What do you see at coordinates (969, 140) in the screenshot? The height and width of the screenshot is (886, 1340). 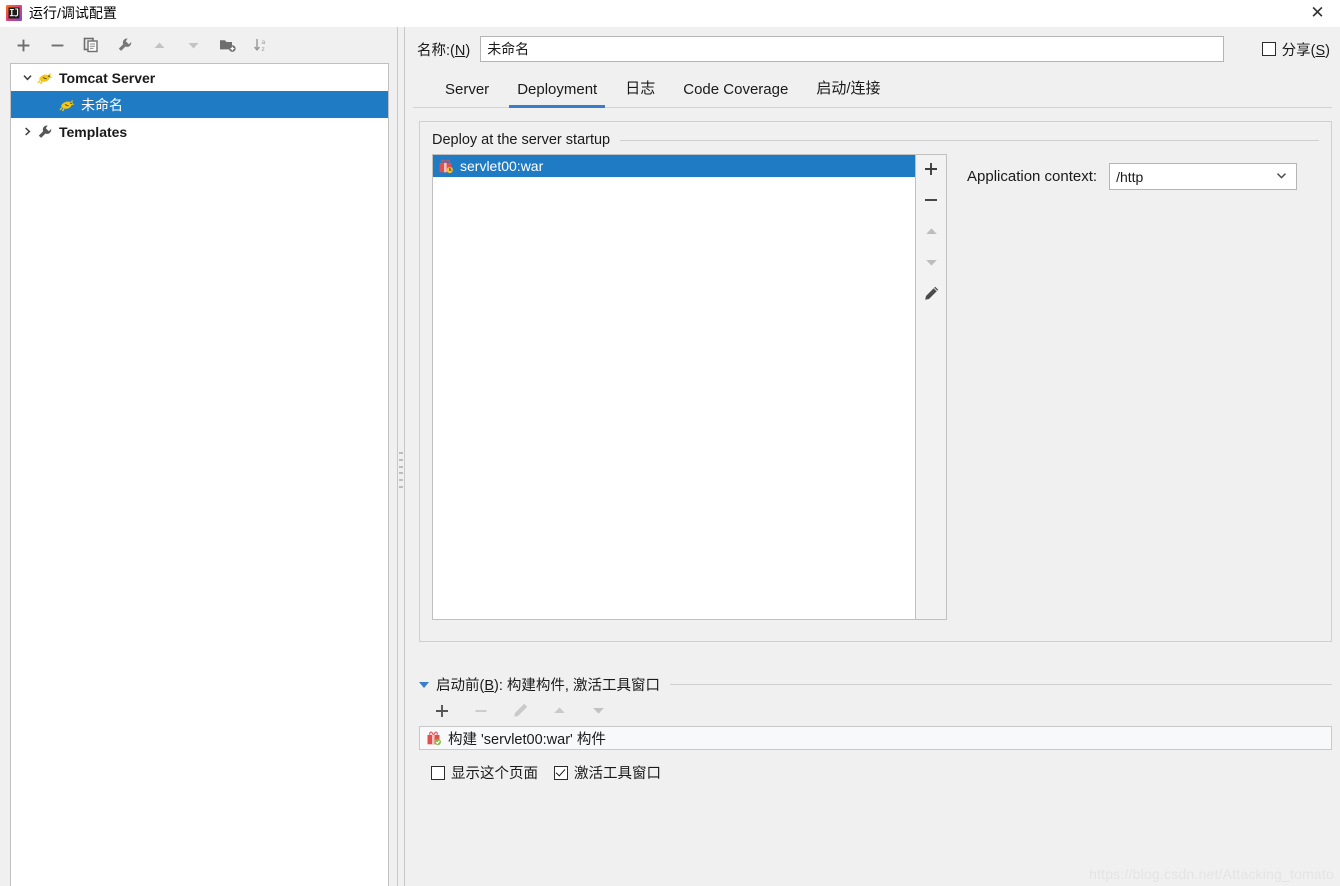 I see `group-title-divider` at bounding box center [969, 140].